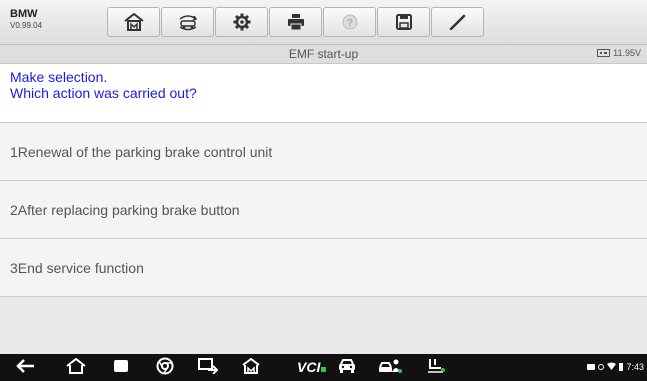 The width and height of the screenshot is (647, 381). What do you see at coordinates (125, 210) in the screenshot?
I see `option-label: 2After replacing parking brake button` at bounding box center [125, 210].